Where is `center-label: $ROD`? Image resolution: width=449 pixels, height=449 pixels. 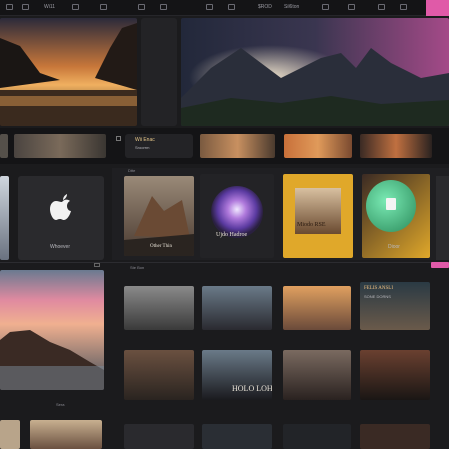
center-label: $ROD is located at coordinates (265, 7).